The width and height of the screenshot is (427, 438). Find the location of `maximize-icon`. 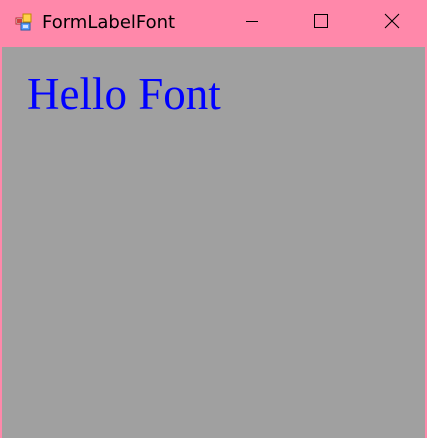

maximize-icon is located at coordinates (321, 23).